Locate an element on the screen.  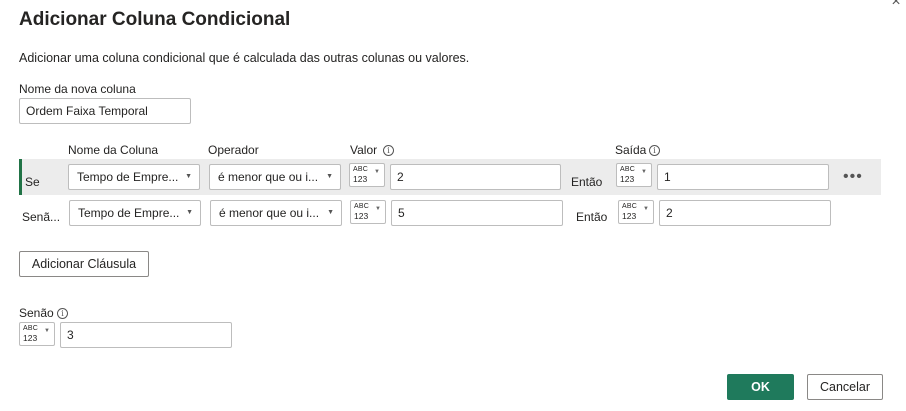
output-info-icon: i is located at coordinates (654, 150).